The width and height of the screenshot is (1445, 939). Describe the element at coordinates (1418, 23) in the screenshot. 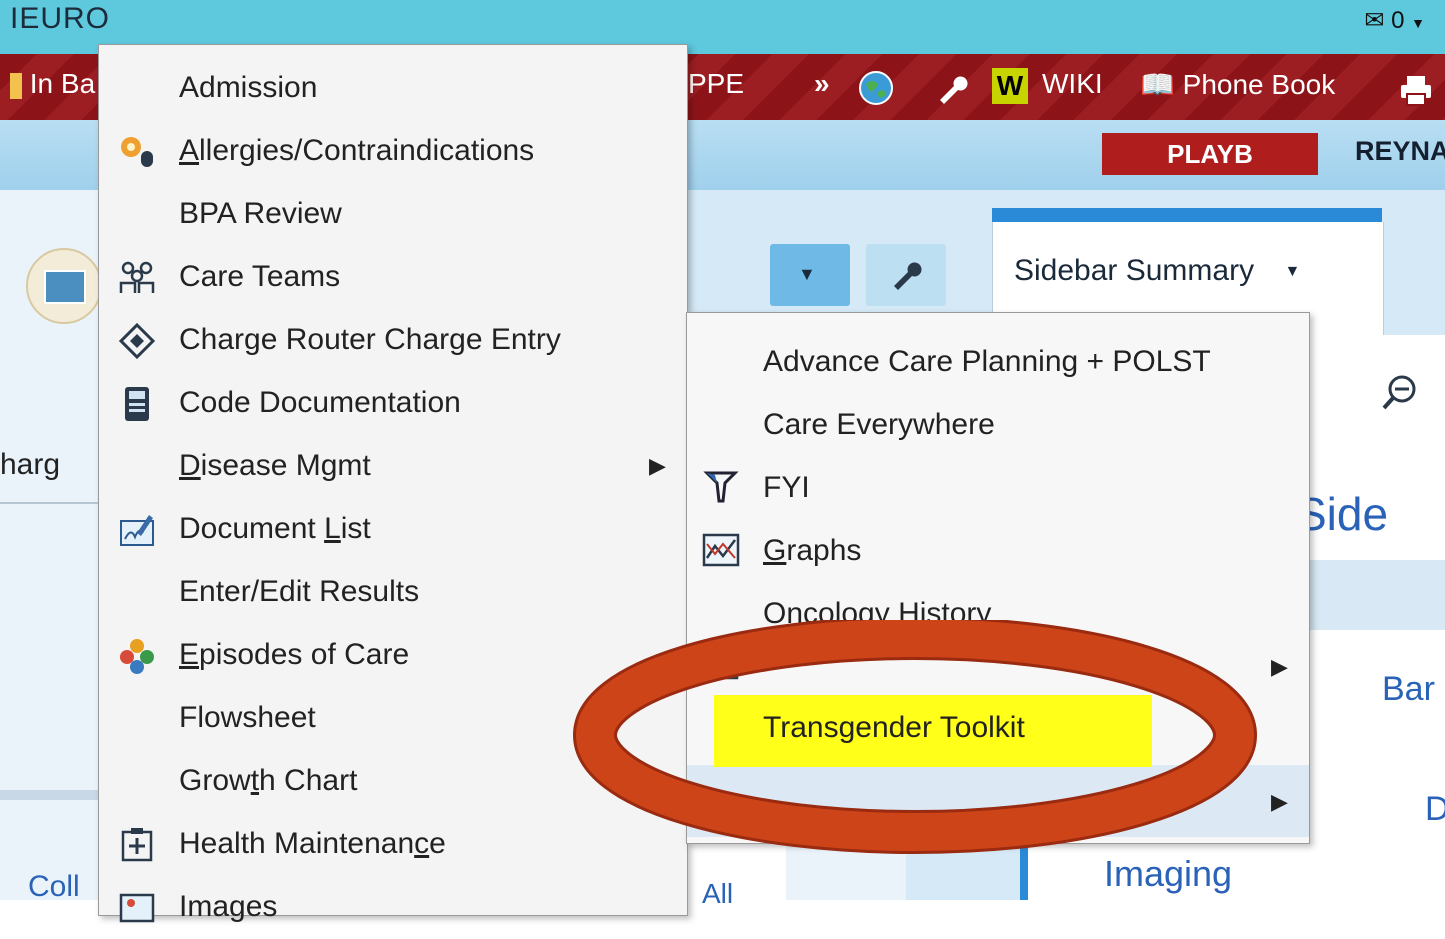

I see `chevron-down-icon: ▼` at that location.